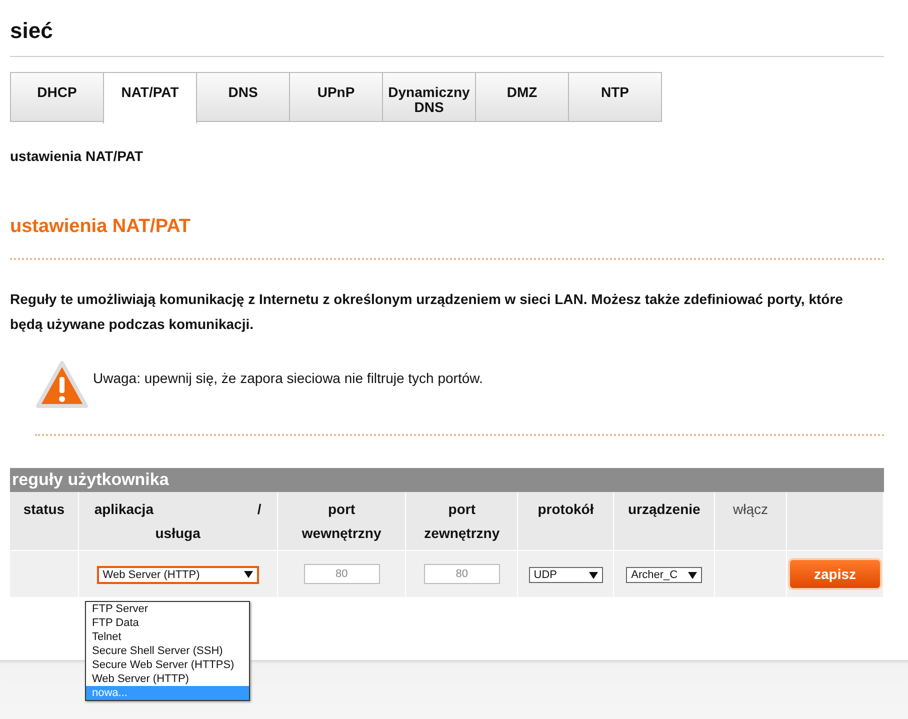 The height and width of the screenshot is (719, 908). I want to click on internal-port-field: 80, so click(342, 574).